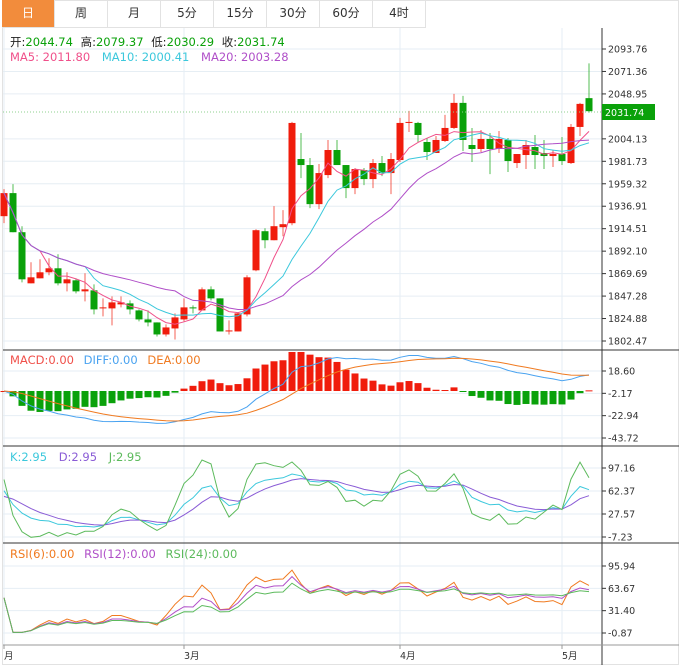 The width and height of the screenshot is (683, 669). I want to click on last-price-tag-text: 2031.74, so click(624, 113).